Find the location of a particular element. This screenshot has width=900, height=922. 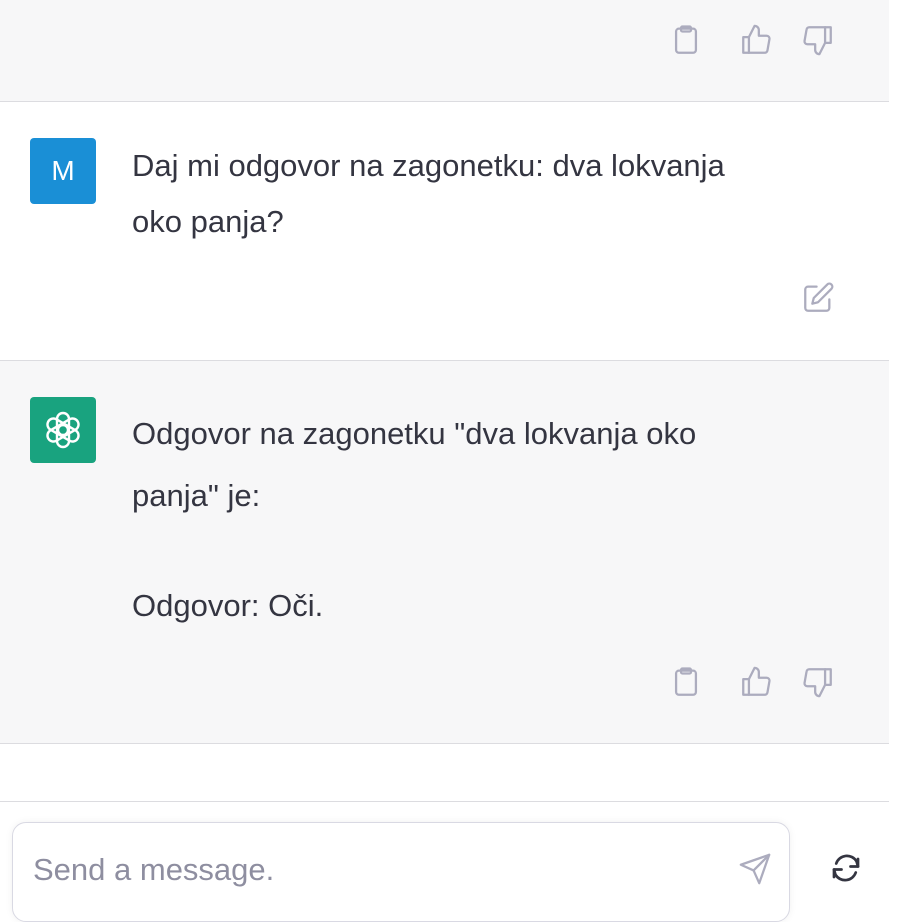

user-avatar: M is located at coordinates (63, 171).